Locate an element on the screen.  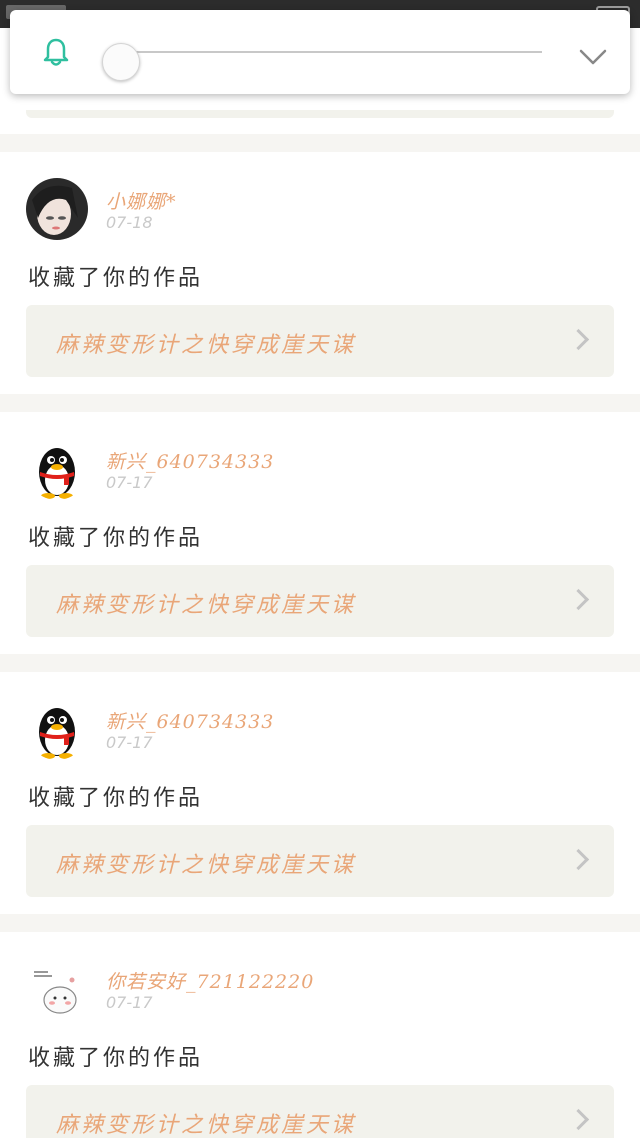
cartoon-avatar-icon is located at coordinates (57, 989).